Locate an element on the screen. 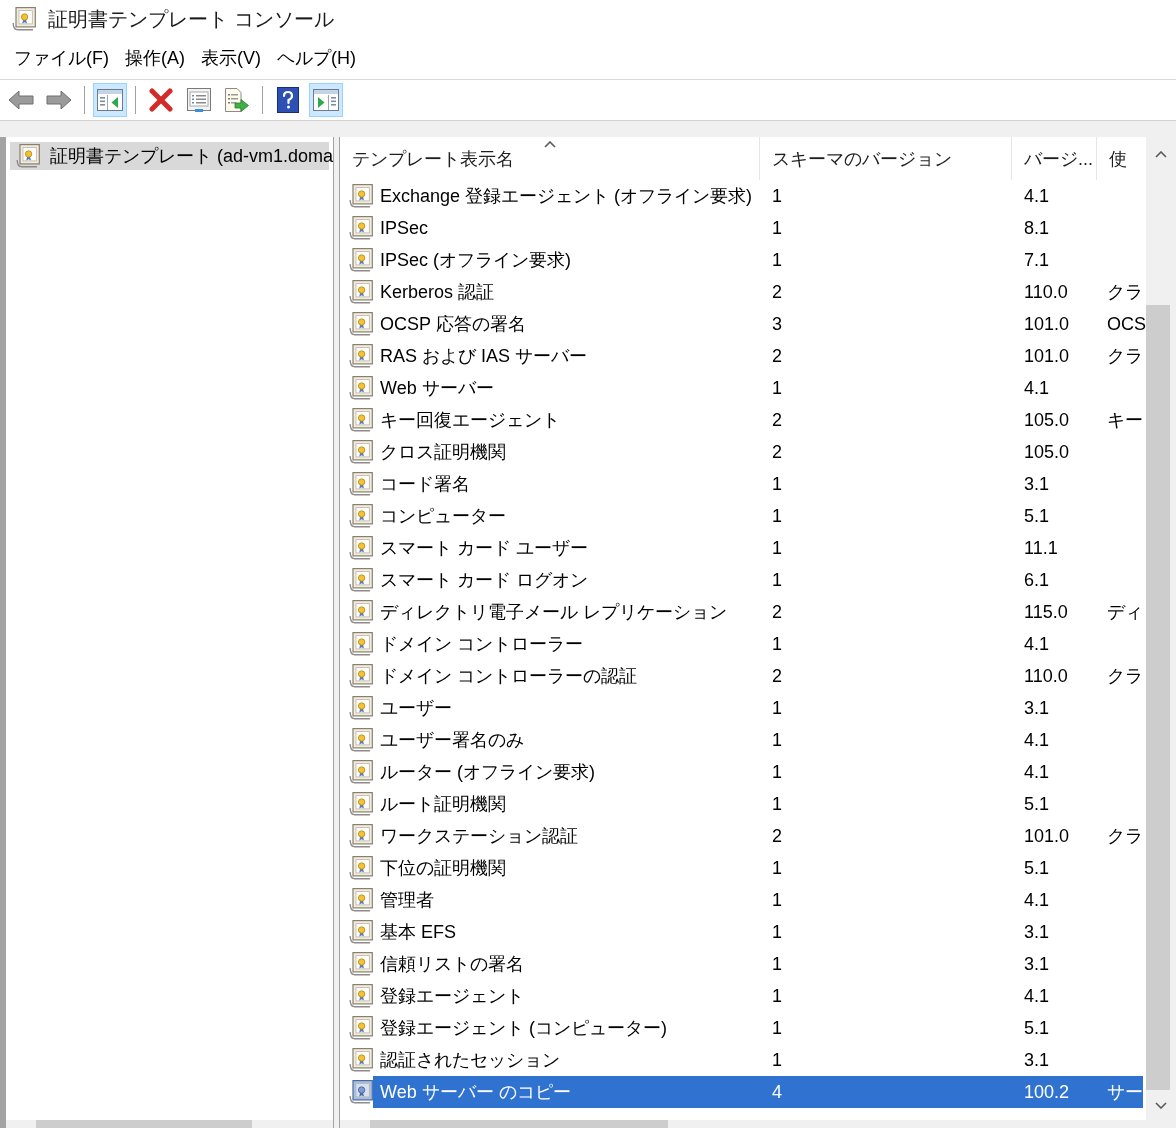 This screenshot has width=1176, height=1128. show-tree-button is located at coordinates (110, 100).